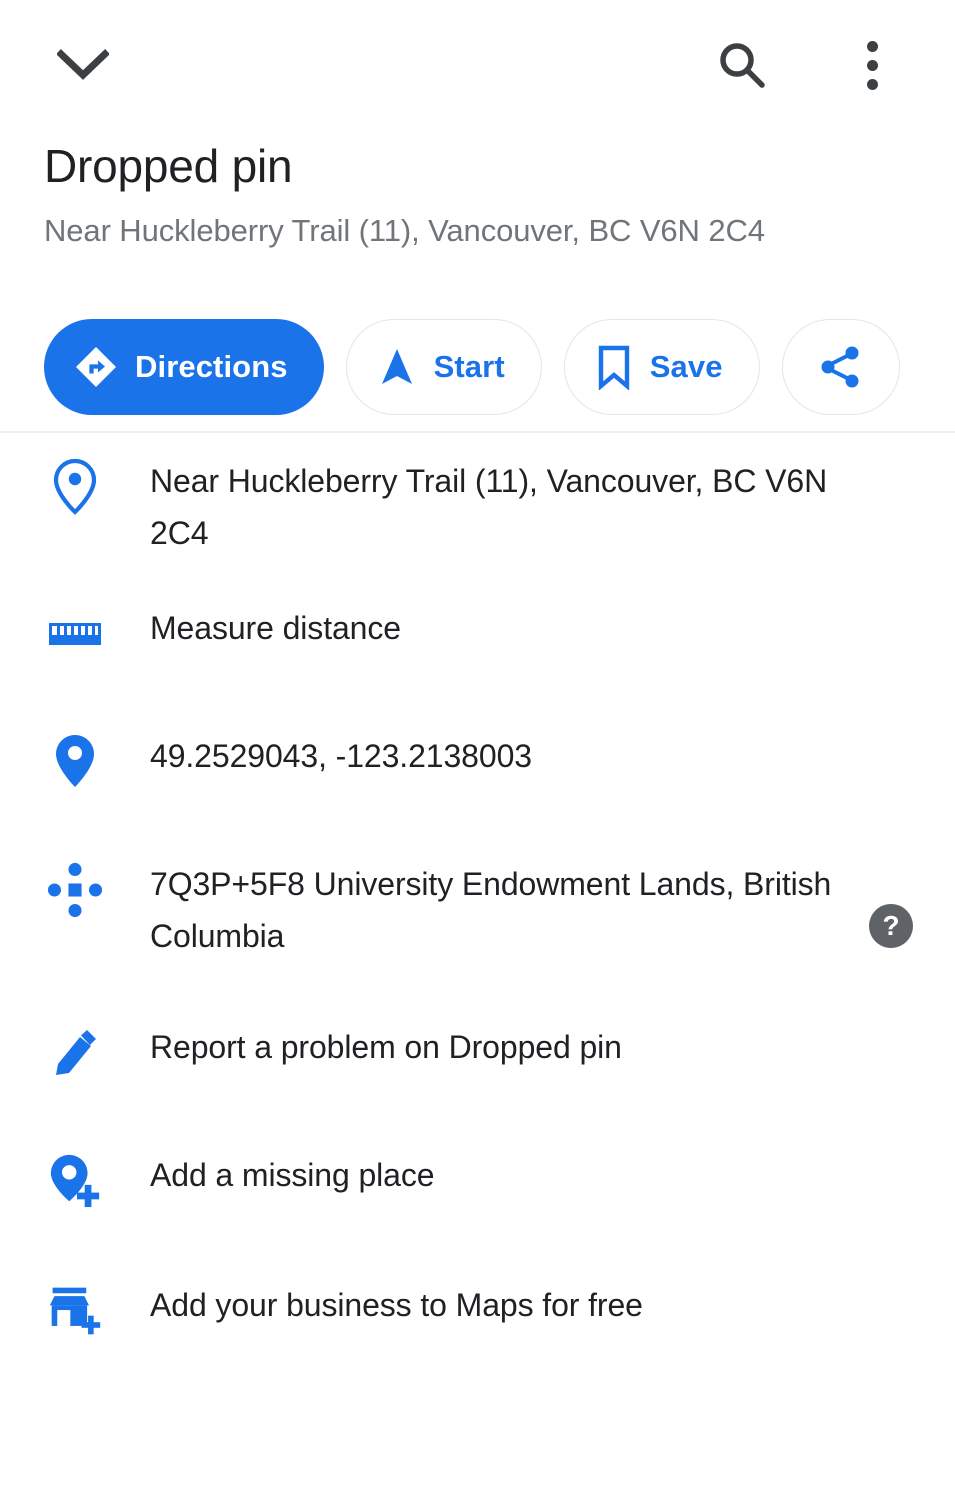 The image size is (955, 1512). What do you see at coordinates (96, 367) in the screenshot?
I see `directions-icon` at bounding box center [96, 367].